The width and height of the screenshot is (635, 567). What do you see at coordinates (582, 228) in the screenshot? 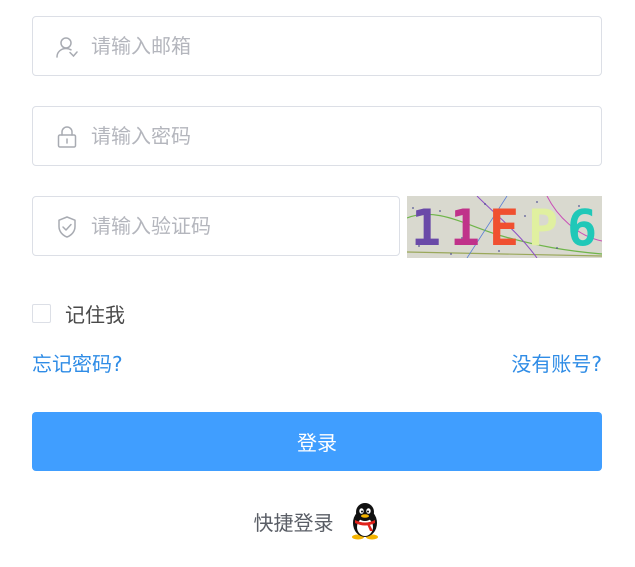
I see `captcha-char-5: 6` at bounding box center [582, 228].